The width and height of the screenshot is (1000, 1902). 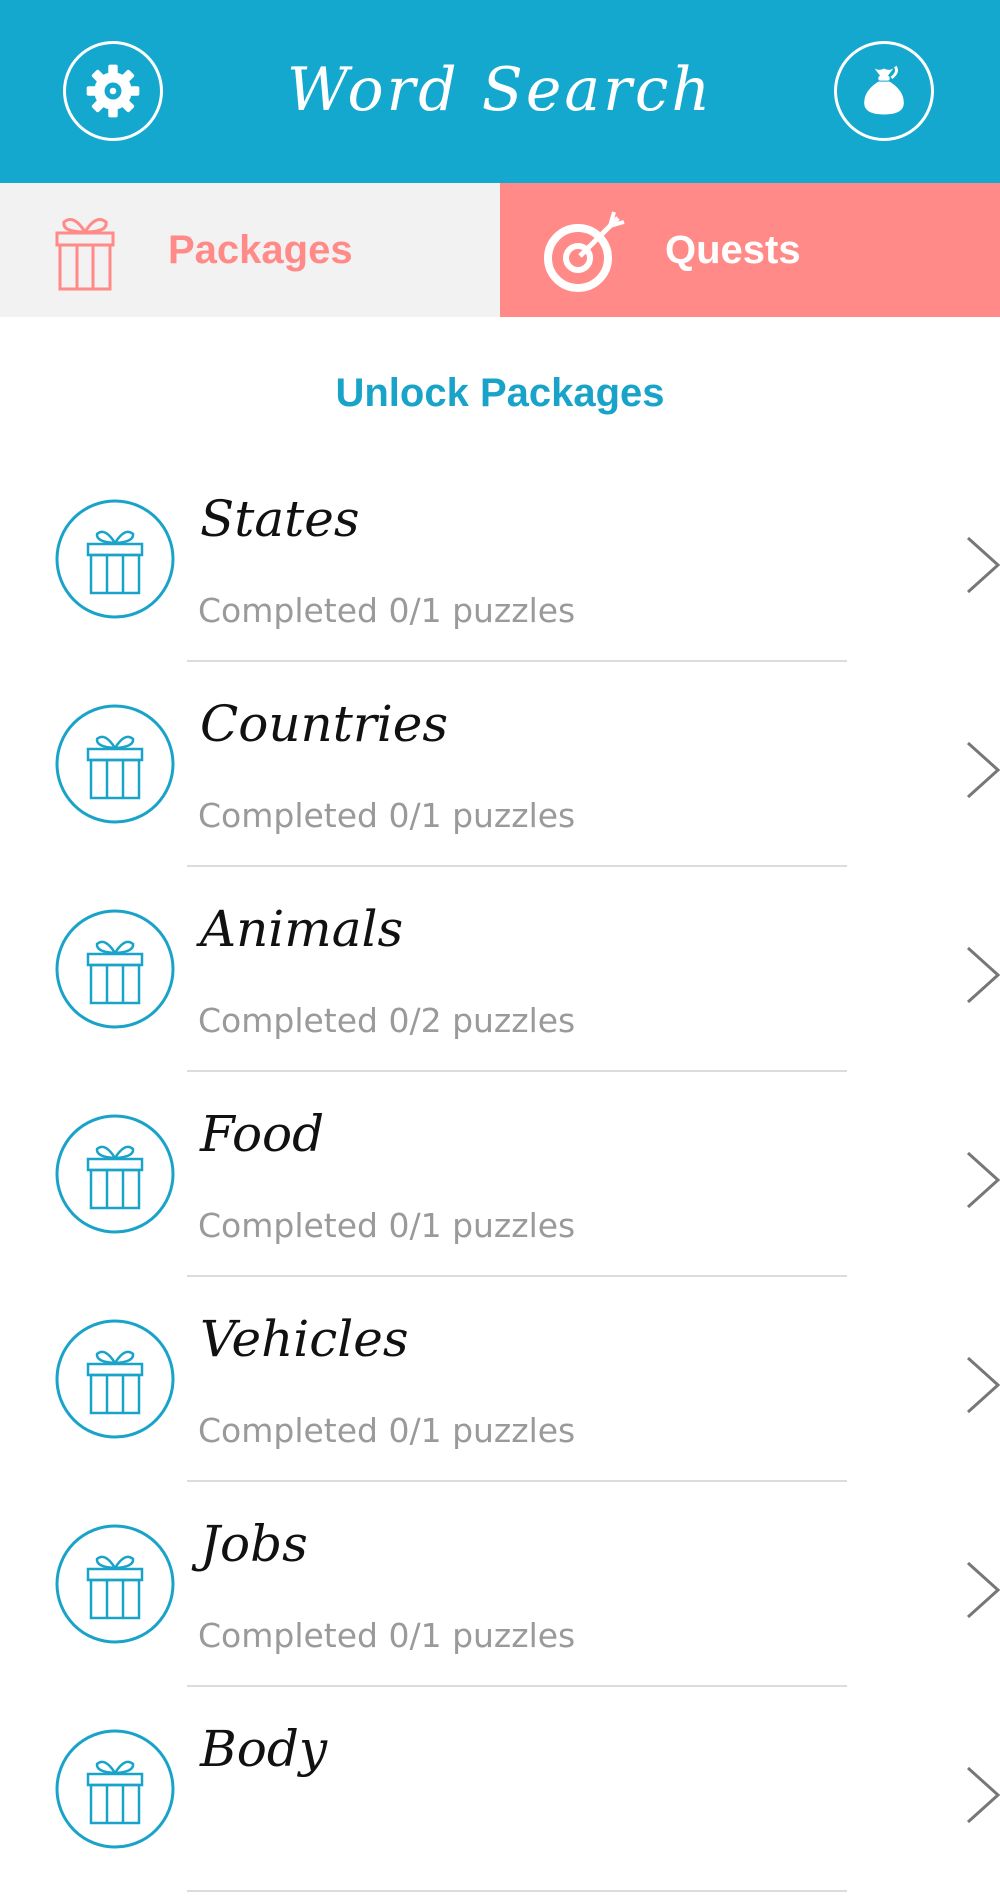 I want to click on package-name: States, so click(x=280, y=519).